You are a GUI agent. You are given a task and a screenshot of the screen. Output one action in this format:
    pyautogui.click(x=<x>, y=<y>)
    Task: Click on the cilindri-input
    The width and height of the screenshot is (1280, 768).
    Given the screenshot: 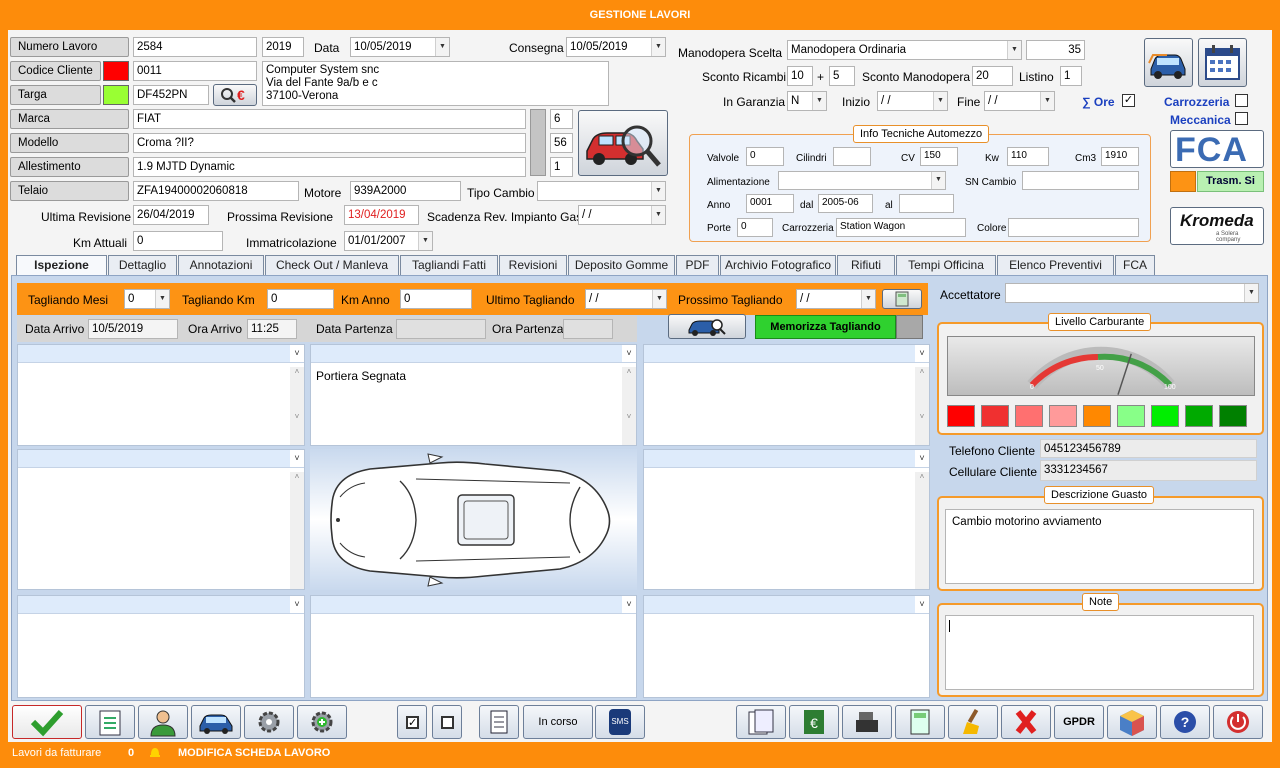 What is the action you would take?
    pyautogui.click(x=852, y=156)
    